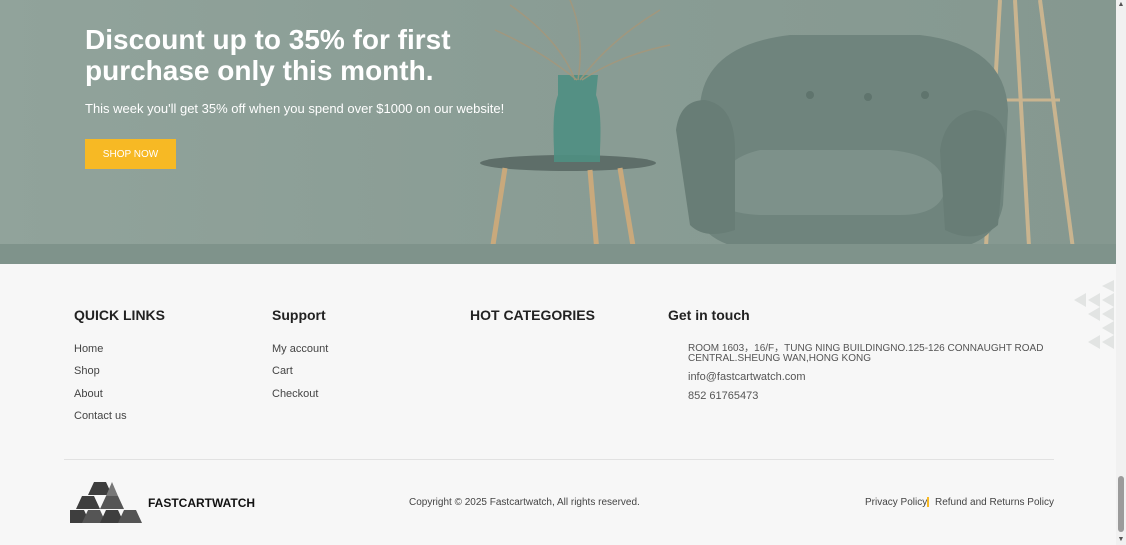 This screenshot has height=545, width=1126. Describe the element at coordinates (994, 502) in the screenshot. I see `refund-policy-link: Refund and Returns Policy` at that location.